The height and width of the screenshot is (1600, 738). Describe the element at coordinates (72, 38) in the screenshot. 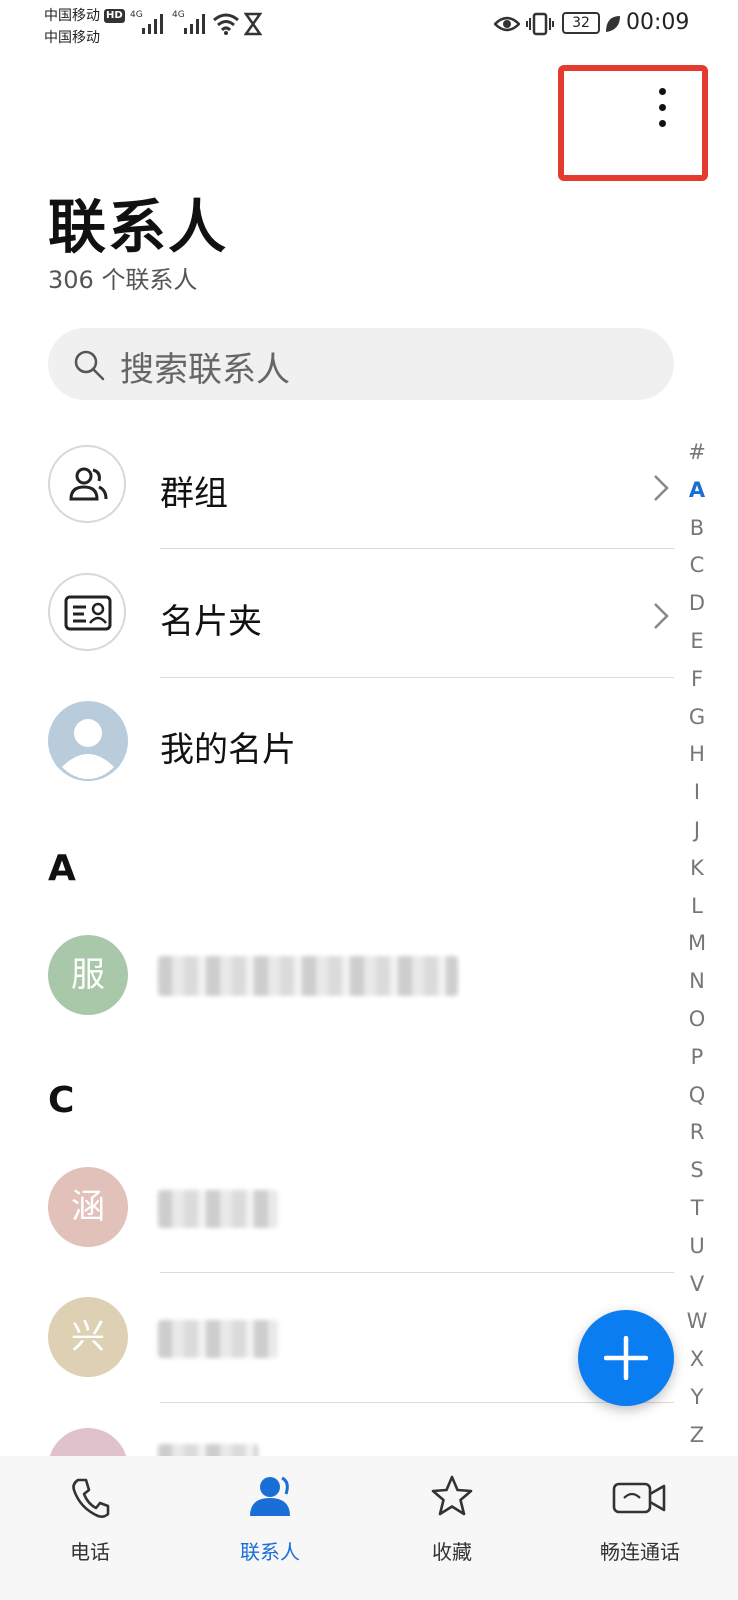

I see `carrier-2-label: 中国移动` at that location.